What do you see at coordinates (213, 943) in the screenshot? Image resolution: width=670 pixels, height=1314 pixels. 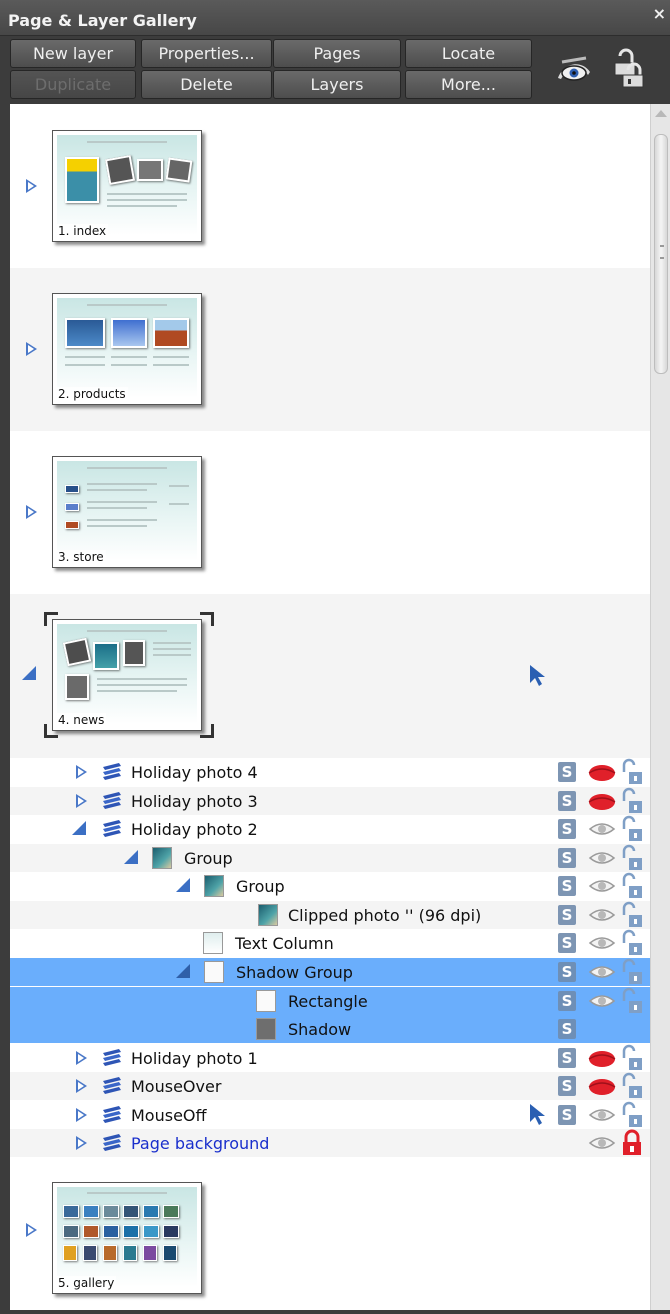 I see `text-column-icon` at bounding box center [213, 943].